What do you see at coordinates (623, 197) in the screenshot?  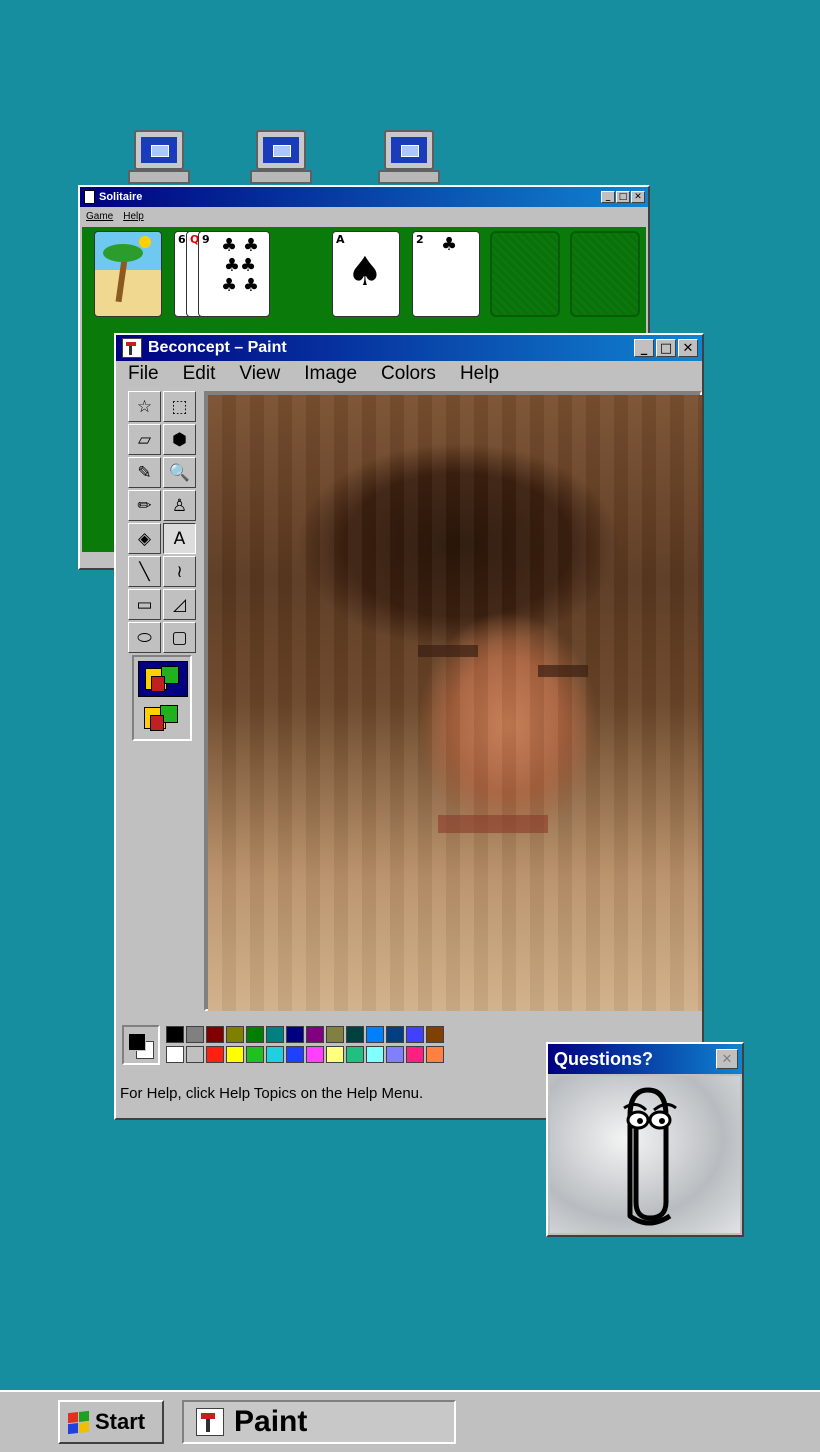 I see `solitaire-maximize-button: □` at bounding box center [623, 197].